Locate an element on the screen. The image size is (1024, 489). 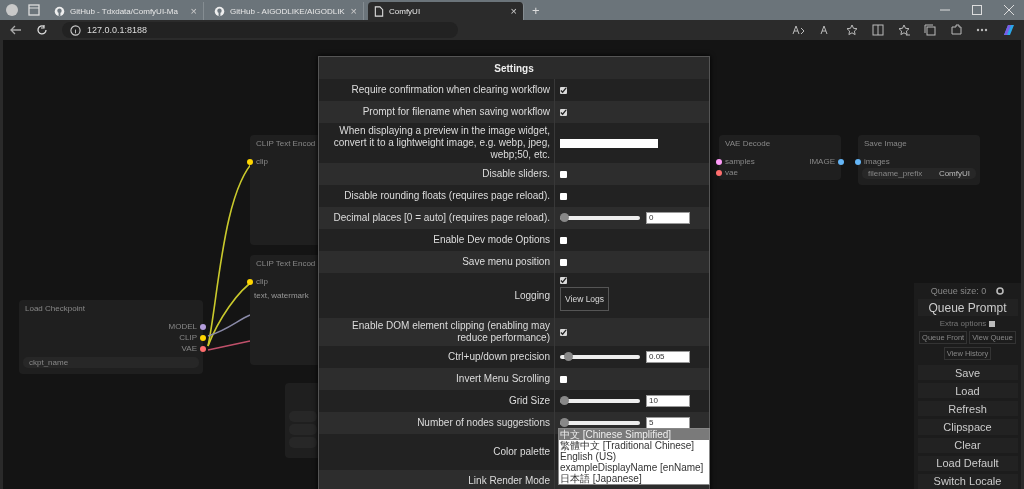
settings-icon is located at coordinates (1000, 291).